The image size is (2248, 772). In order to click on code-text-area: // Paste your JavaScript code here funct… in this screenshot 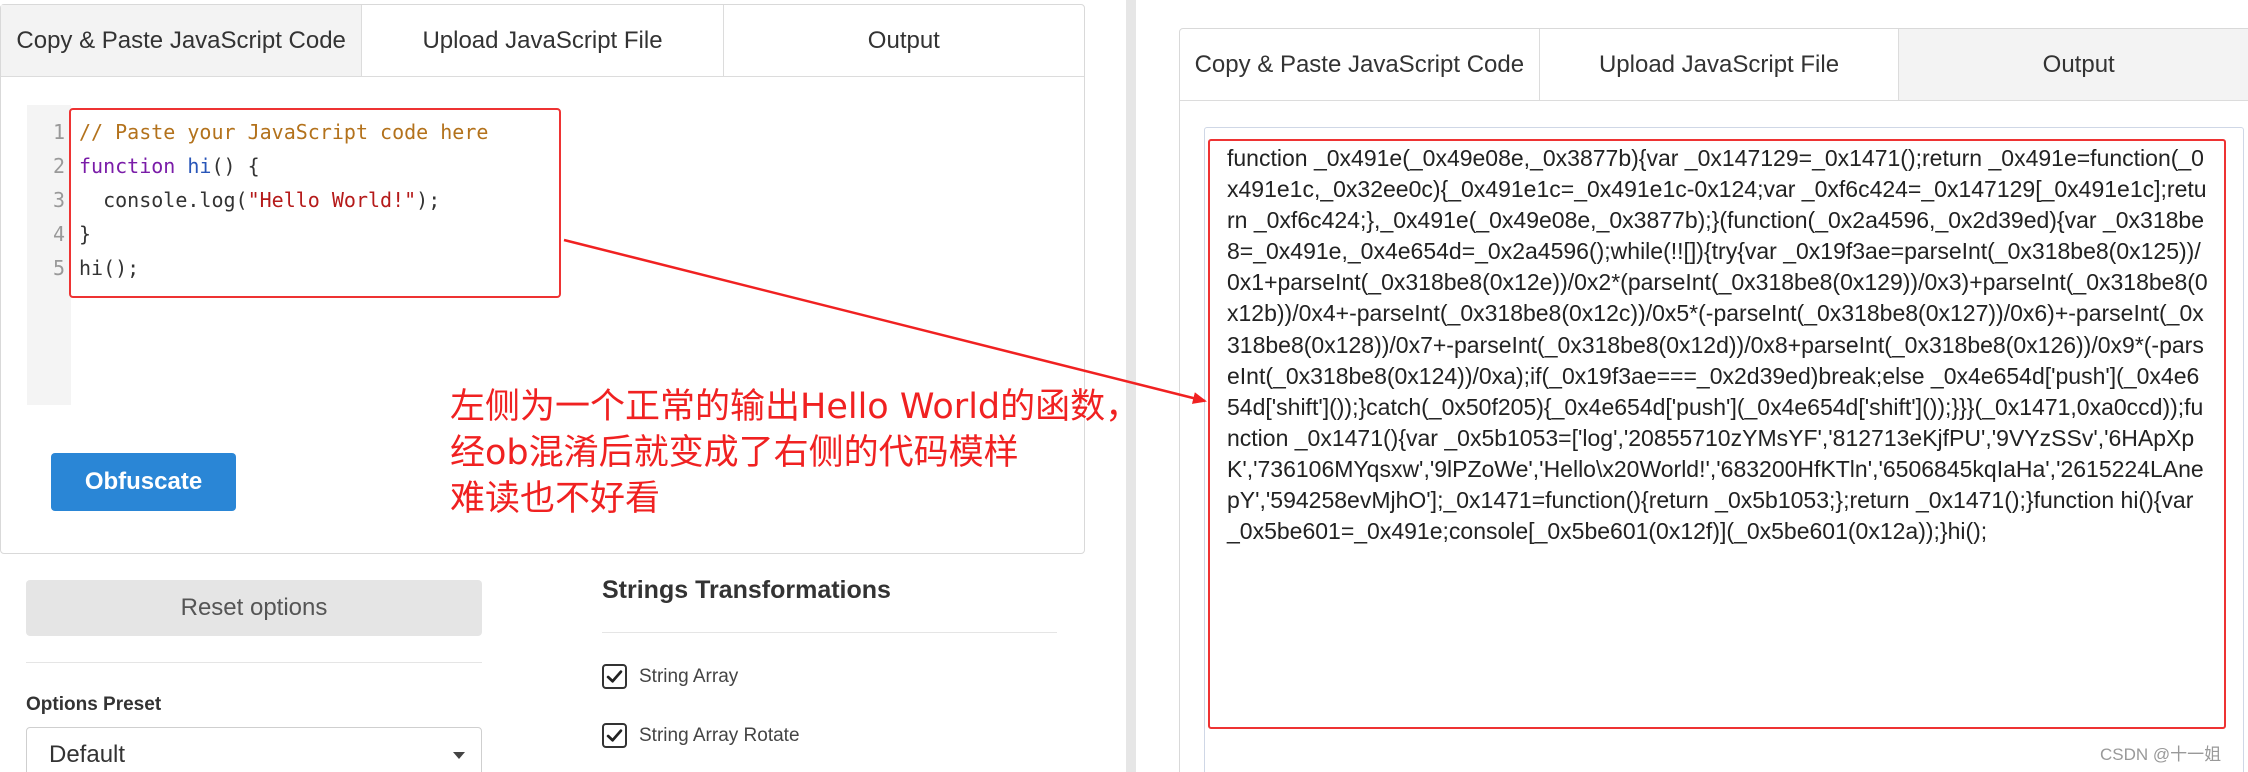, I will do `click(389, 255)`.